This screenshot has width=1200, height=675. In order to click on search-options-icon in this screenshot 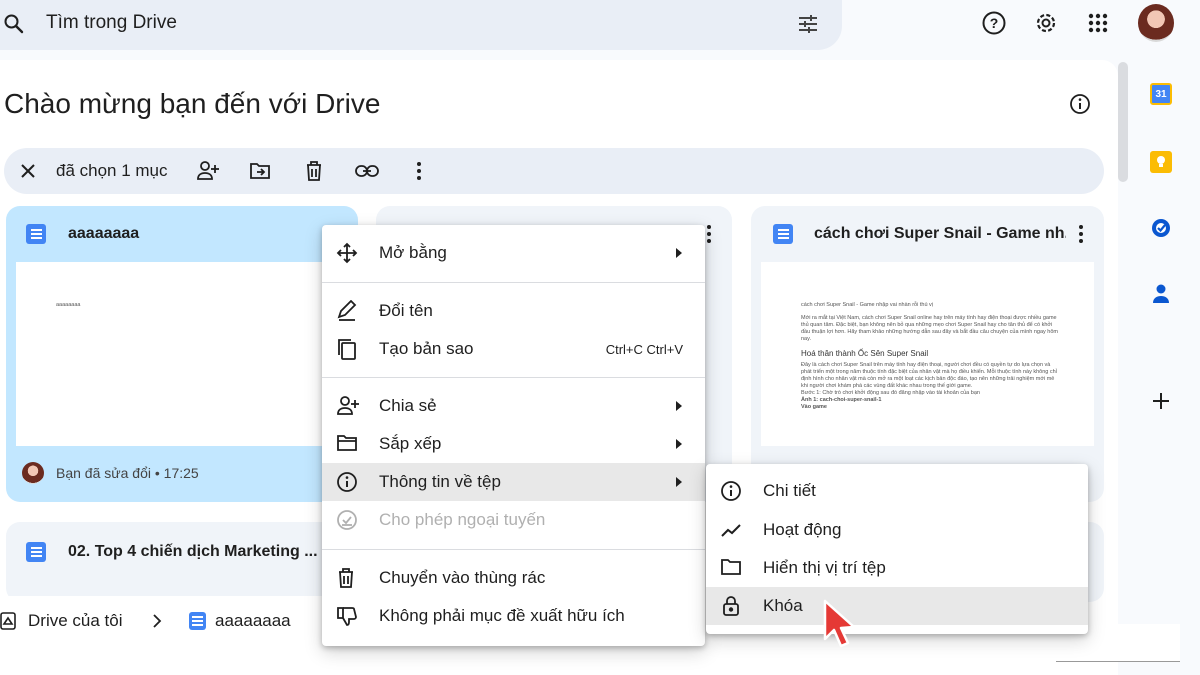, I will do `click(808, 24)`.